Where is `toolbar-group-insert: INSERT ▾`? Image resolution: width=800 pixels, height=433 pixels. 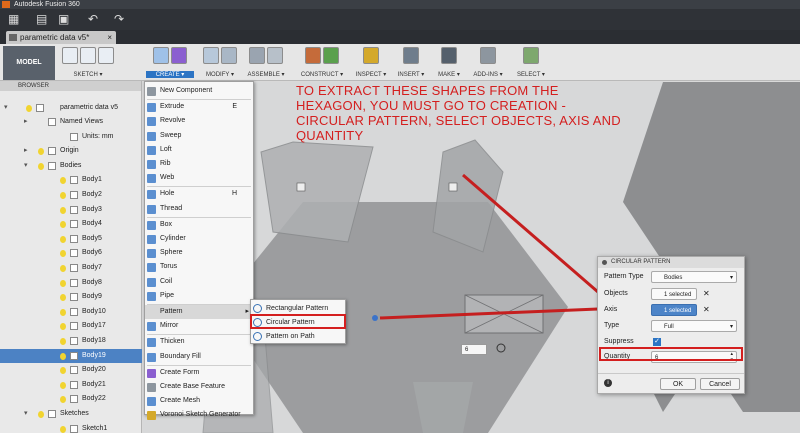
toolbar-group-insert: INSERT ▾ is located at coordinates (411, 63).